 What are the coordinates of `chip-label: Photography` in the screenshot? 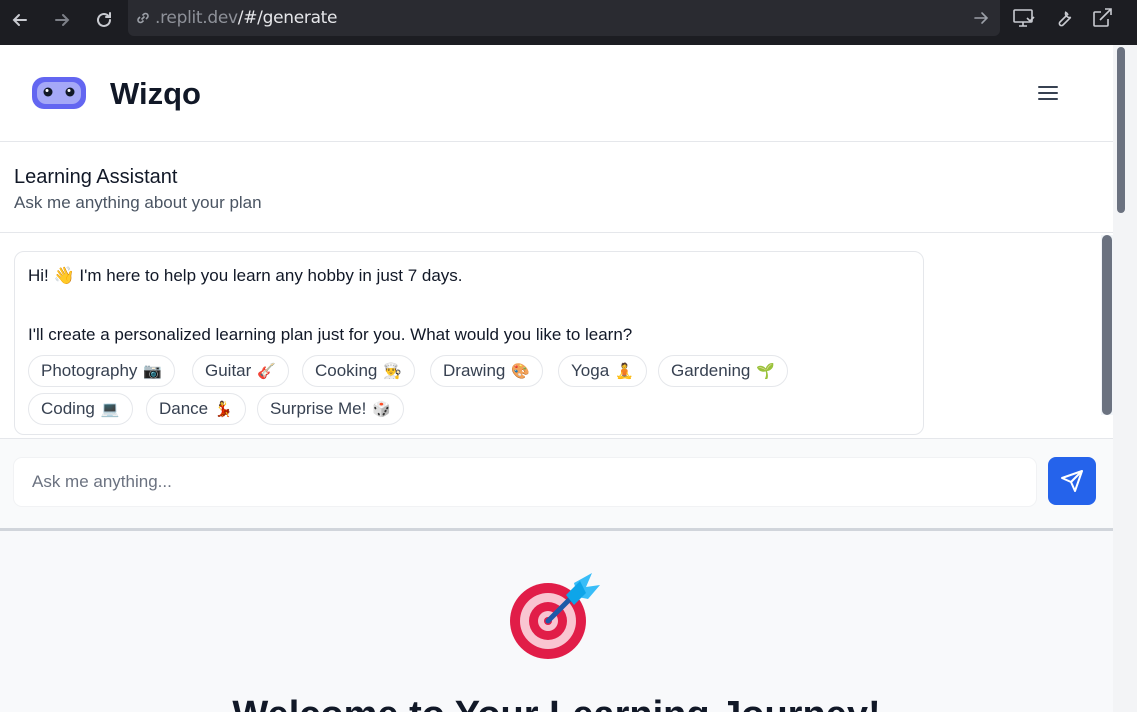 It's located at (89, 370).